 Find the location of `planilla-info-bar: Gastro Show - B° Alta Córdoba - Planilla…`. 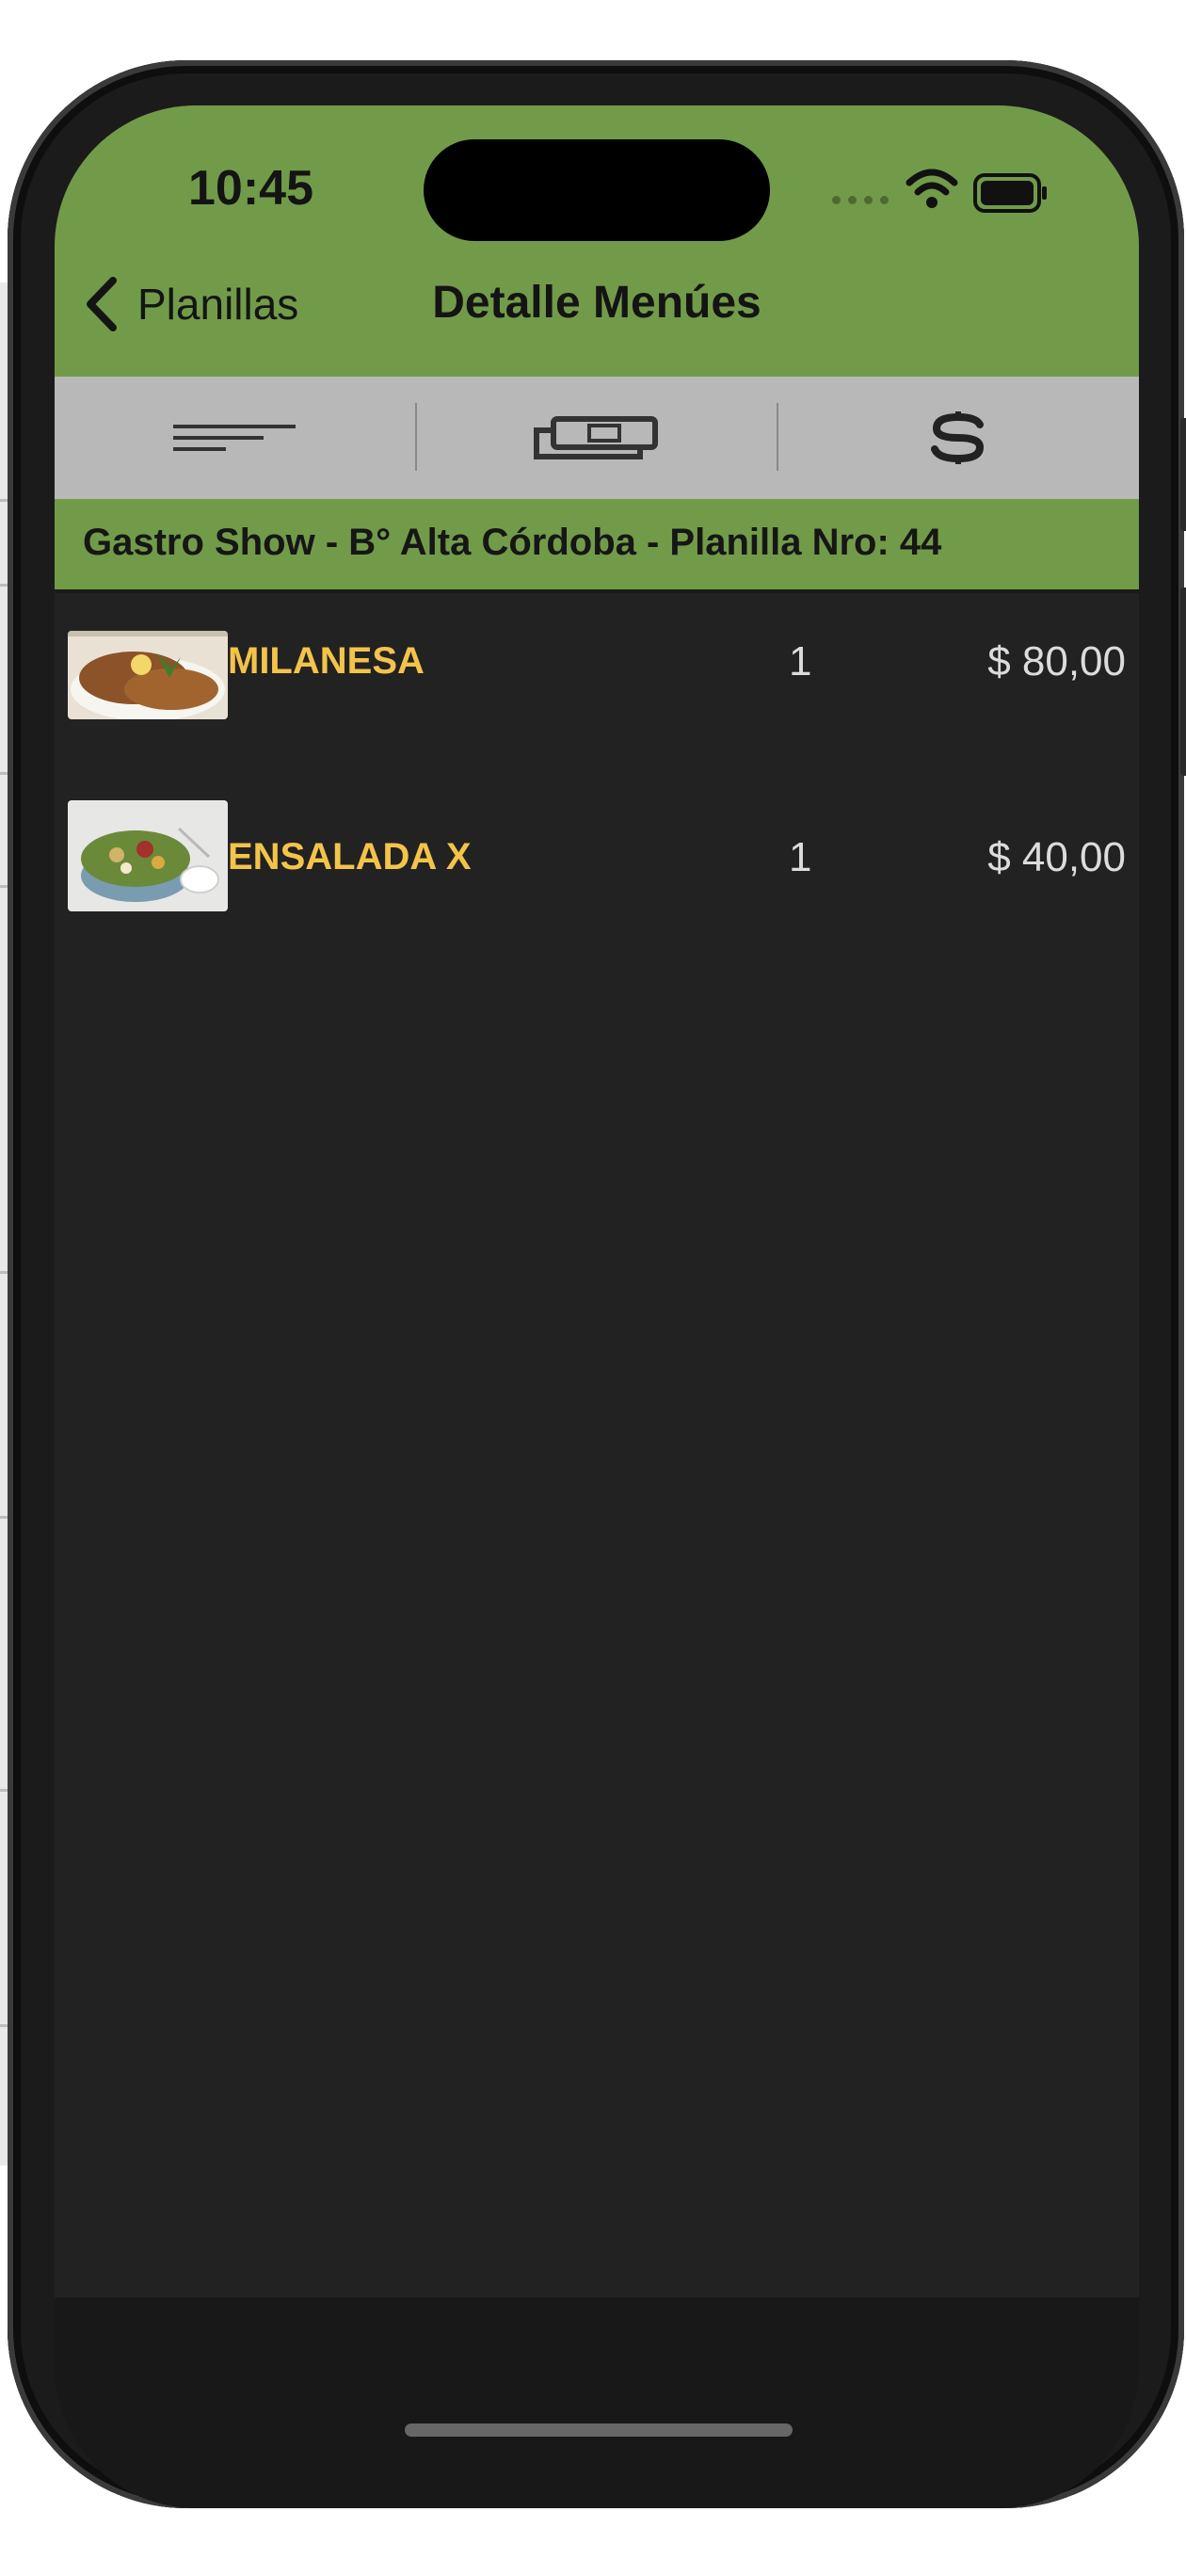

planilla-info-bar: Gastro Show - B° Alta Córdoba - Planilla… is located at coordinates (597, 546).